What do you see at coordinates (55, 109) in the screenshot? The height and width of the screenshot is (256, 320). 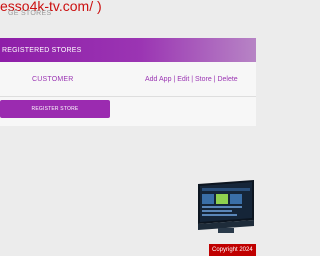 I see `register-store-button: REGISTER STORE` at bounding box center [55, 109].